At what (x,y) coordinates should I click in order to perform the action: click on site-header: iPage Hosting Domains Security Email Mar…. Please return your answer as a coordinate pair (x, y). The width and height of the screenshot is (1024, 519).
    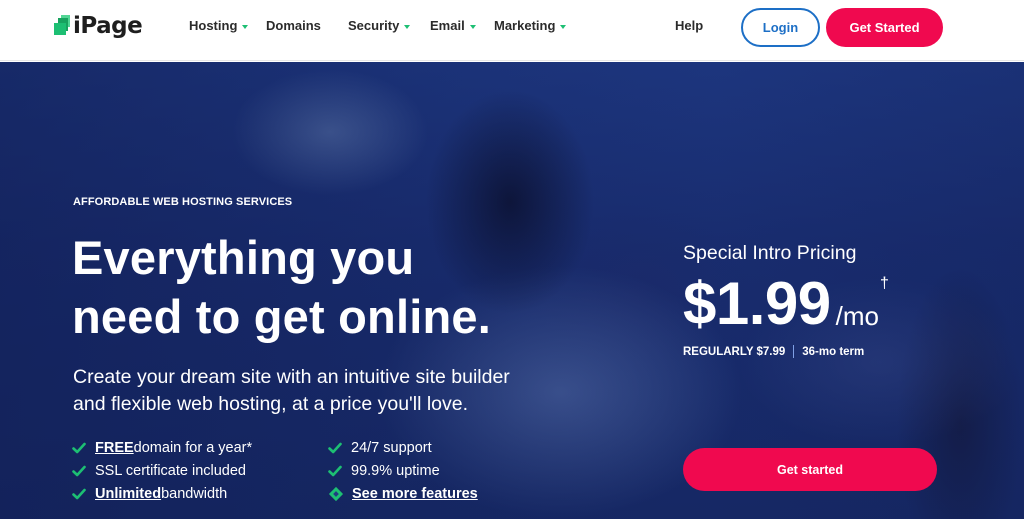
    Looking at the image, I should click on (512, 30).